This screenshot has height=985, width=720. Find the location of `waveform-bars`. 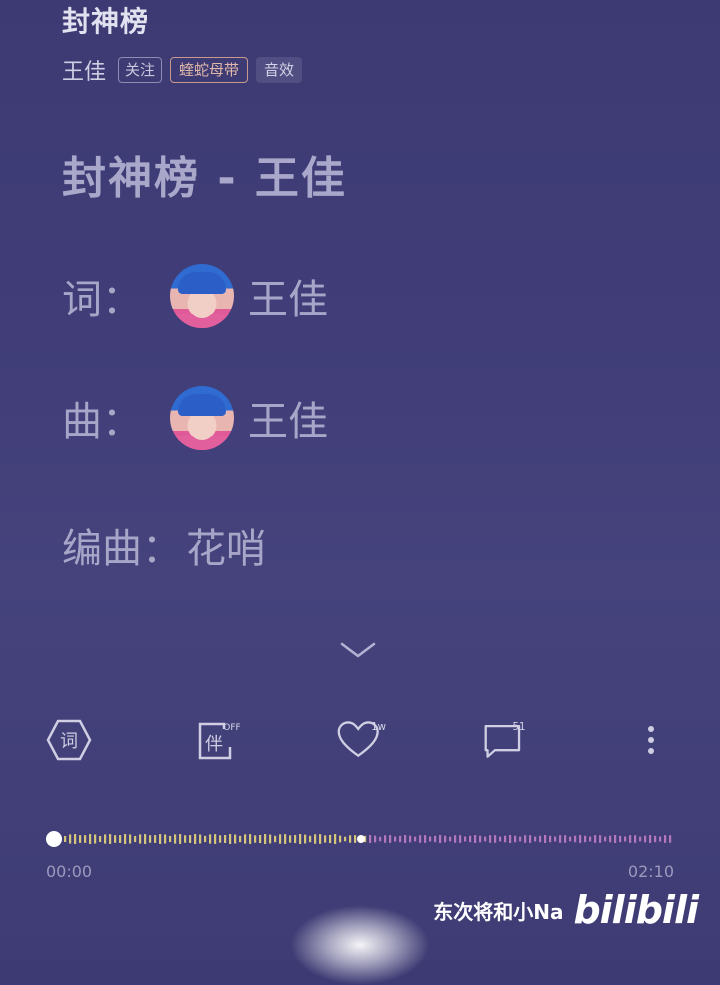

waveform-bars is located at coordinates (368, 839).